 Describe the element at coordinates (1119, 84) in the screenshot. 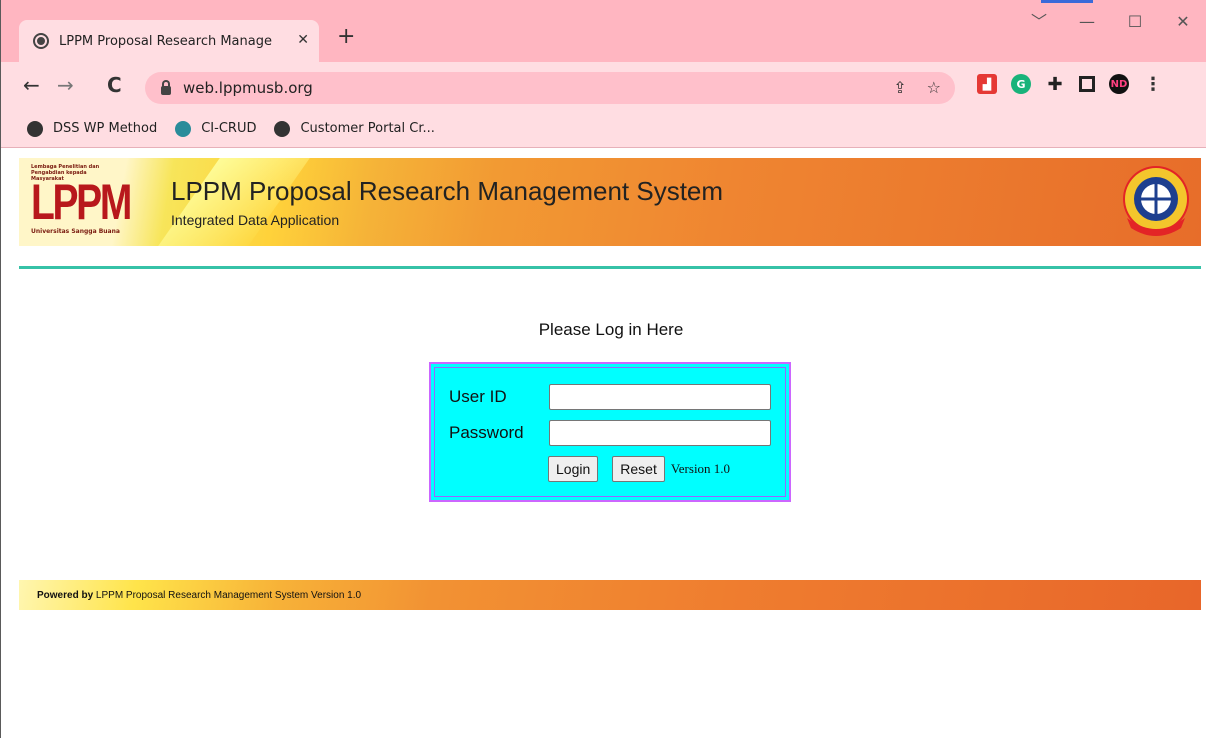

I see `profile-avatar: ND` at that location.